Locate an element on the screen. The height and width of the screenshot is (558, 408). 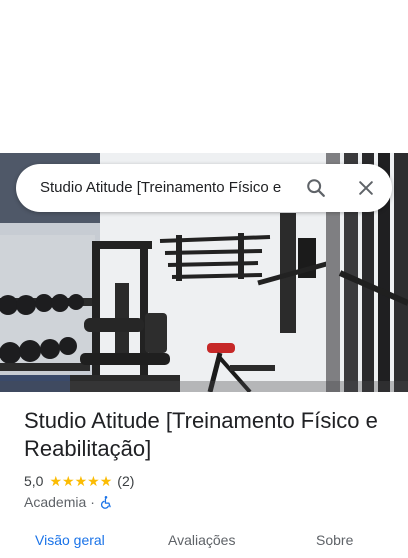
search-icon is located at coordinates (316, 188).